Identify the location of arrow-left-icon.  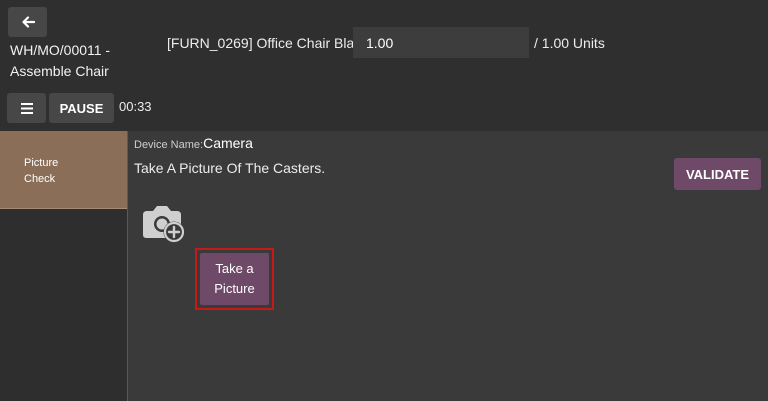
(28, 22).